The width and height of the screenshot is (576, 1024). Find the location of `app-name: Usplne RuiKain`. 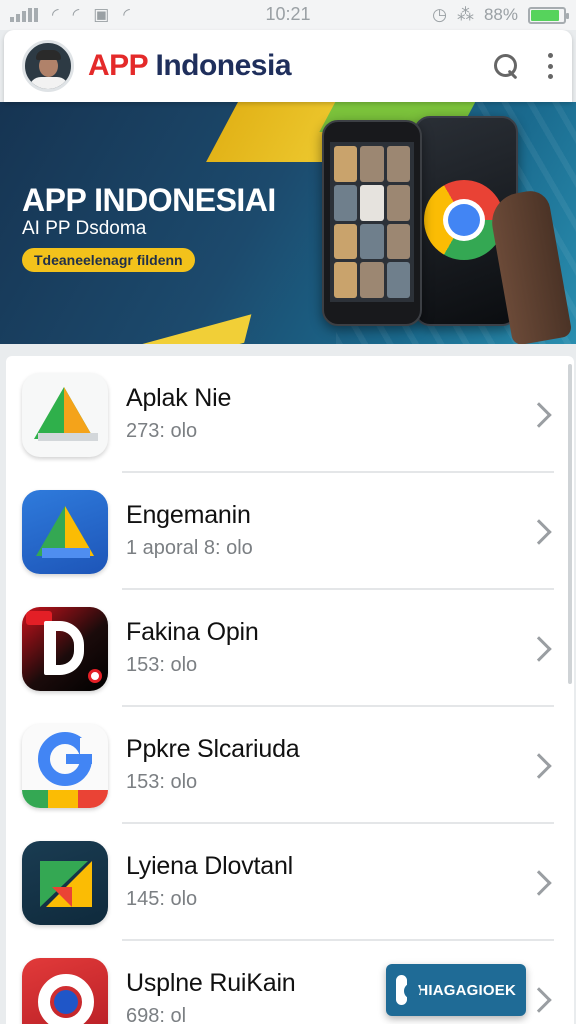

app-name: Usplne RuiKain is located at coordinates (211, 983).